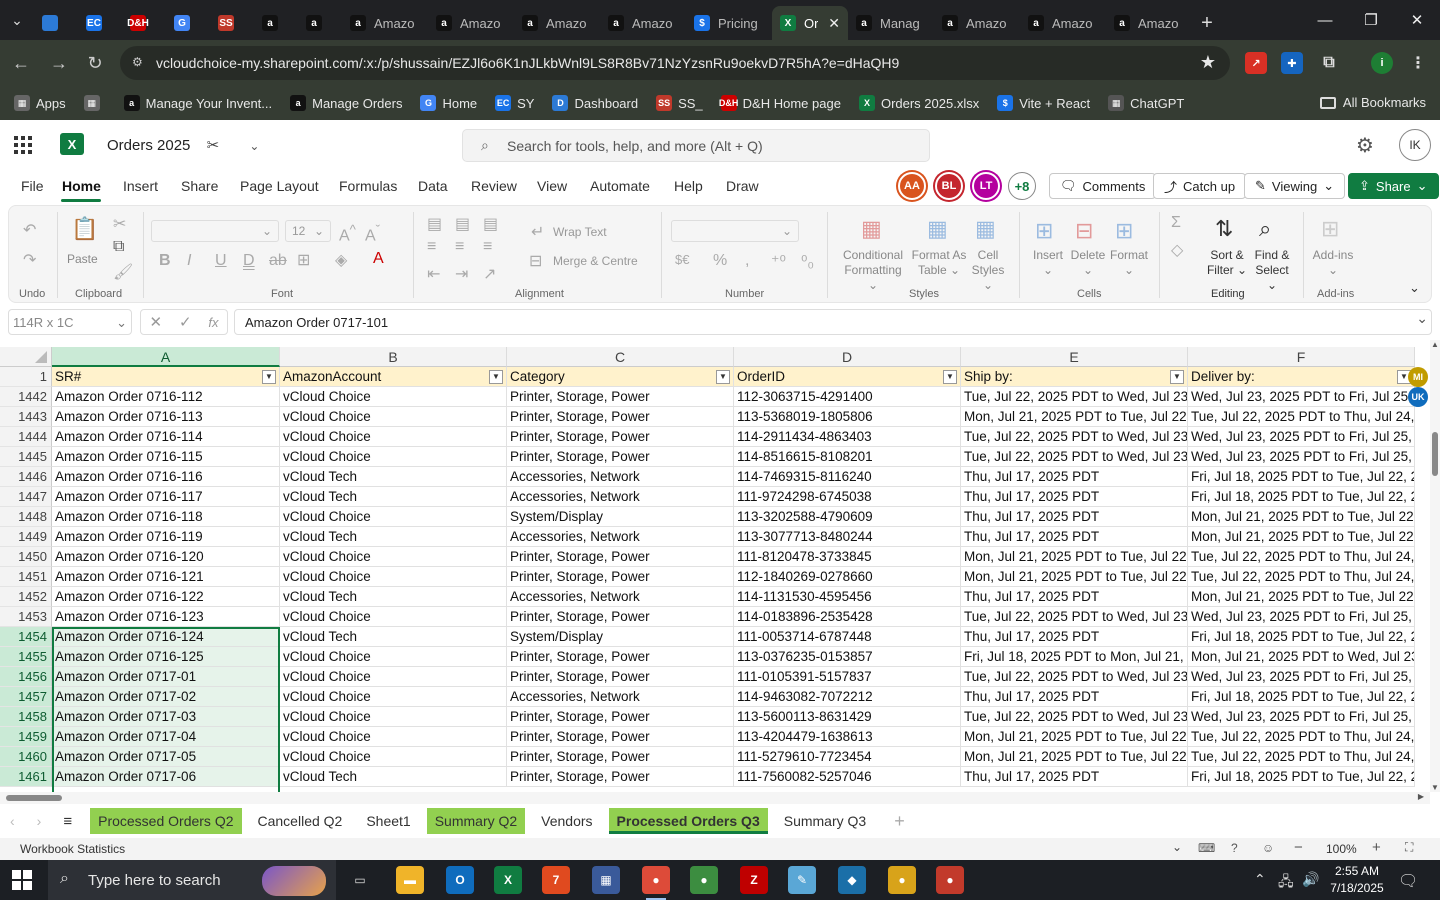  I want to click on bookmark-item: X Orders 2025.xlsx, so click(918, 103).